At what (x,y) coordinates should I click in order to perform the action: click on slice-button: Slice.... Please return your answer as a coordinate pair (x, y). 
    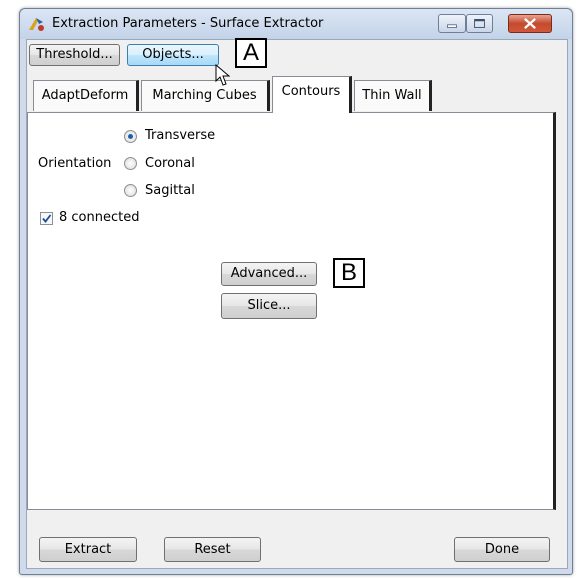
    Looking at the image, I should click on (269, 306).